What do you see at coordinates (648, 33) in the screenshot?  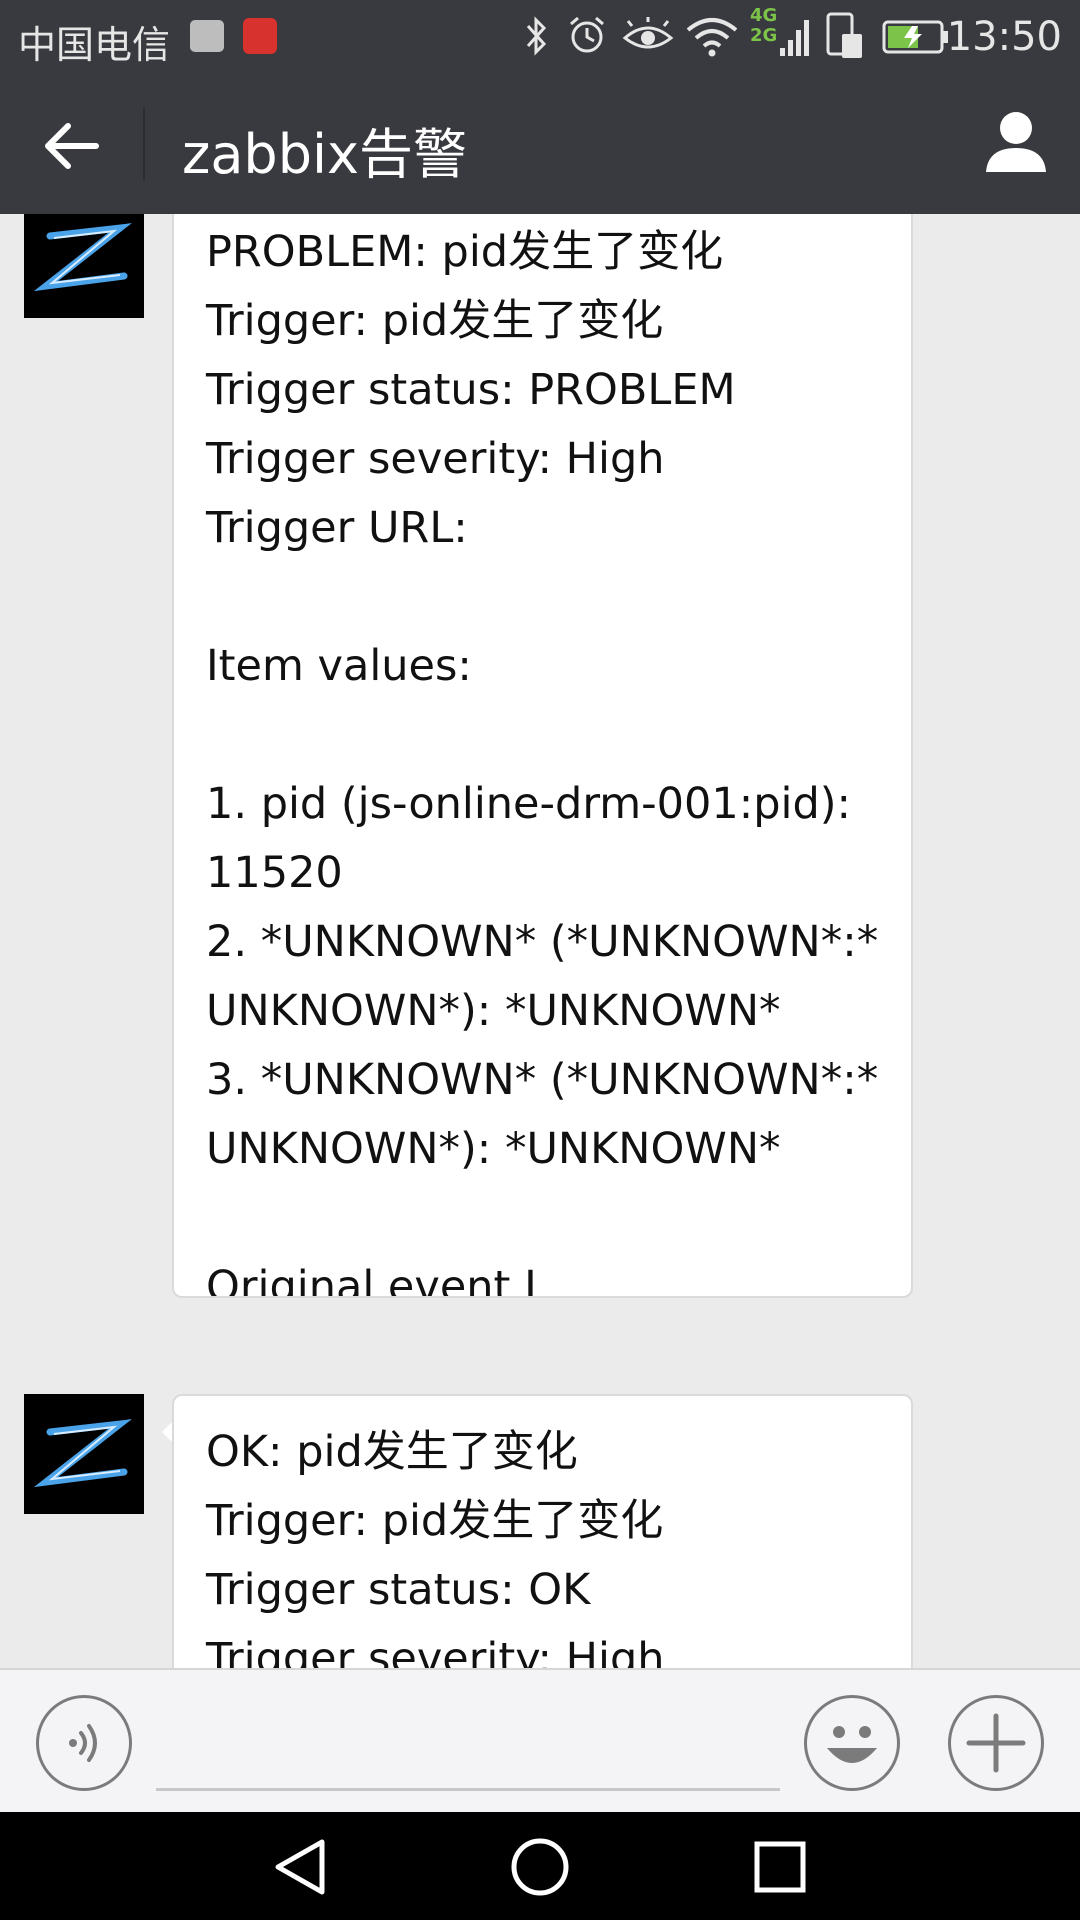 I see `eye-icon` at bounding box center [648, 33].